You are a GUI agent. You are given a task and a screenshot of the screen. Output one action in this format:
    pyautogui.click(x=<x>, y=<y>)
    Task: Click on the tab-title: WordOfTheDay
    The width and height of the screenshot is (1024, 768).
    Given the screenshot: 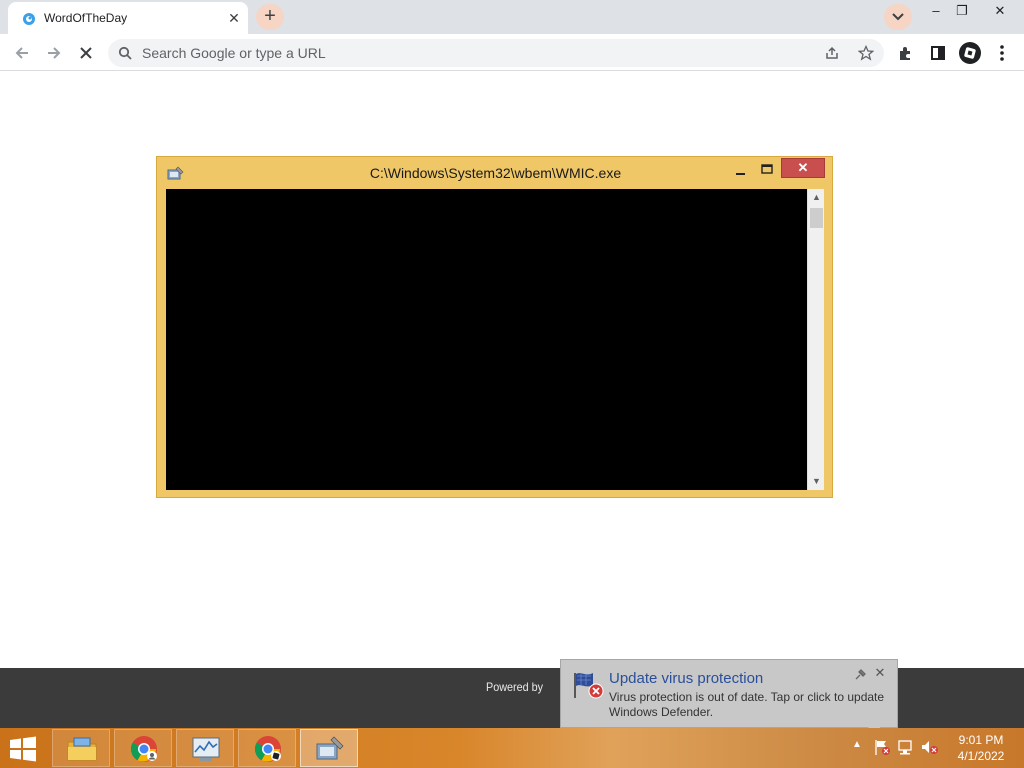 What is the action you would take?
    pyautogui.click(x=86, y=18)
    